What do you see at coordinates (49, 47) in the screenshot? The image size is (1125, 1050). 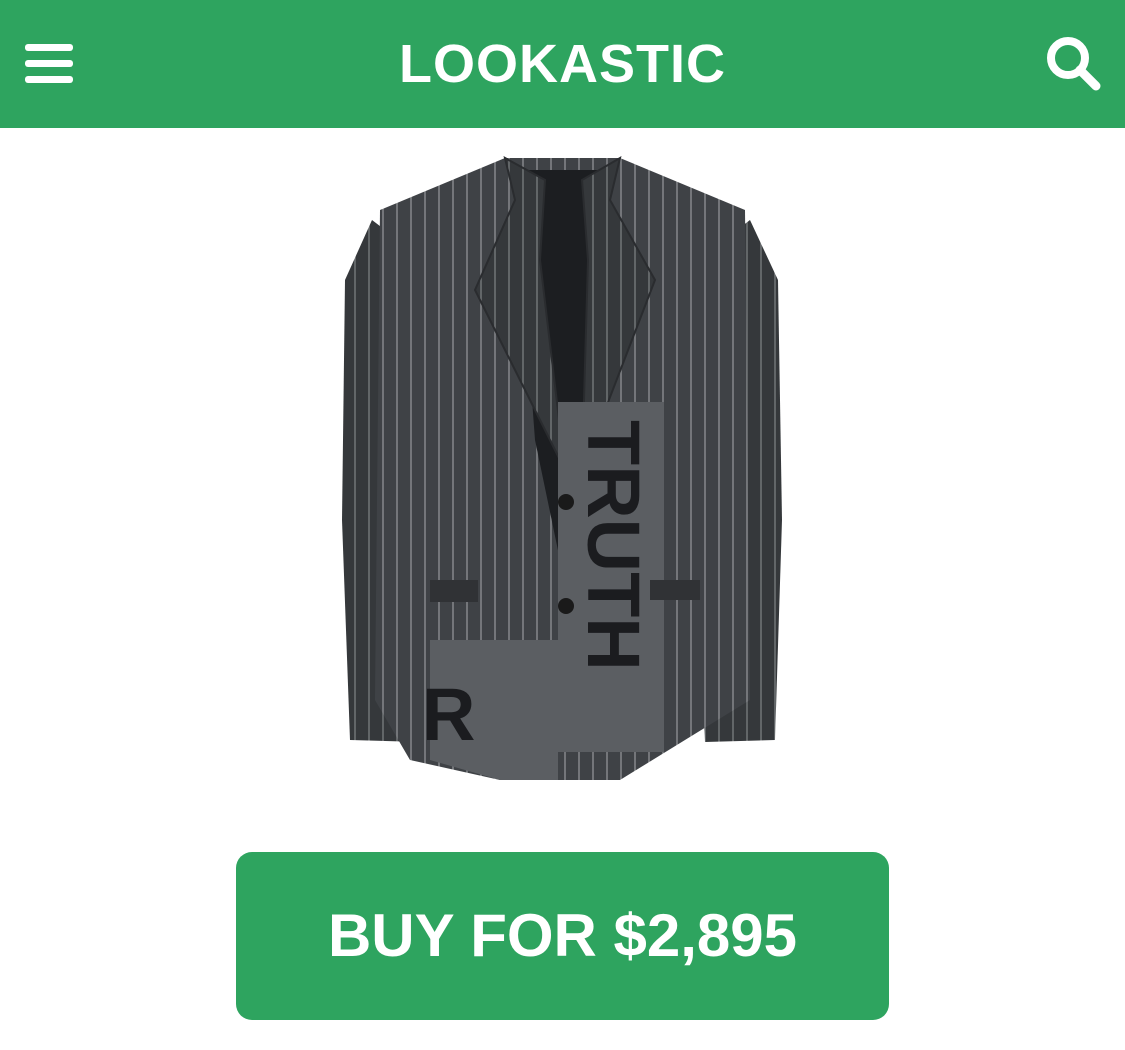 I see `hamburger-menu-icon` at bounding box center [49, 47].